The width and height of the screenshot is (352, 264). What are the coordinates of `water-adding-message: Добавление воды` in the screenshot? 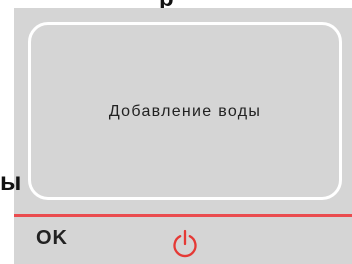 It's located at (185, 111).